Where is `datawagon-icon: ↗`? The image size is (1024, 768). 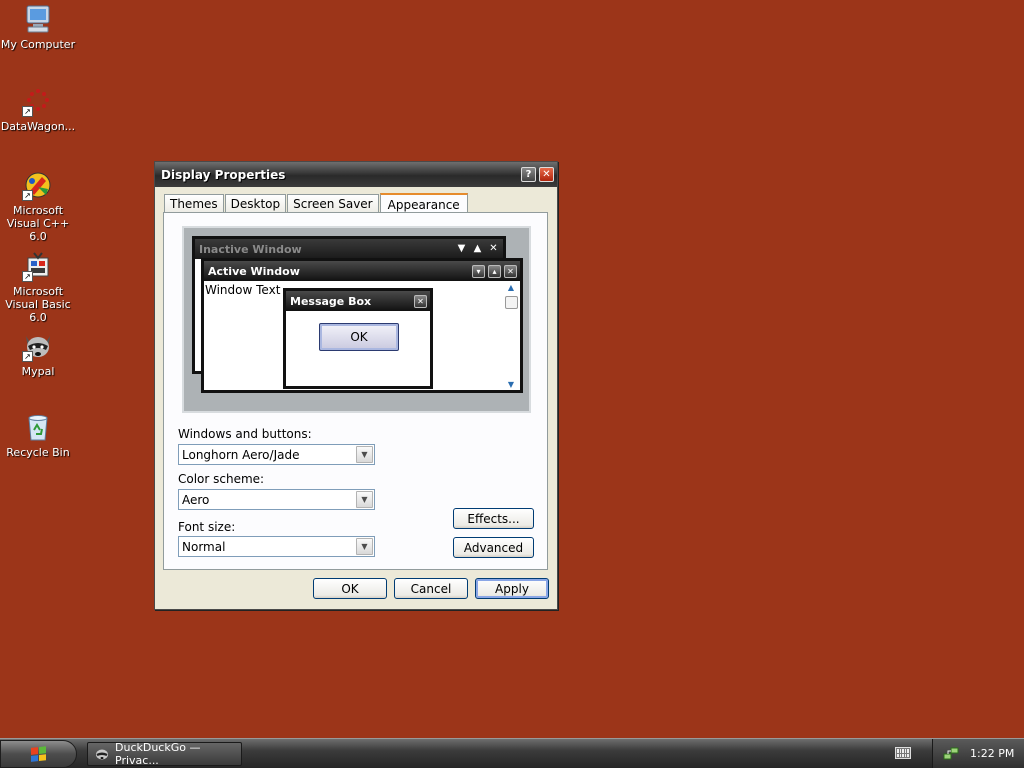
datawagon-icon: ↗ is located at coordinates (38, 101).